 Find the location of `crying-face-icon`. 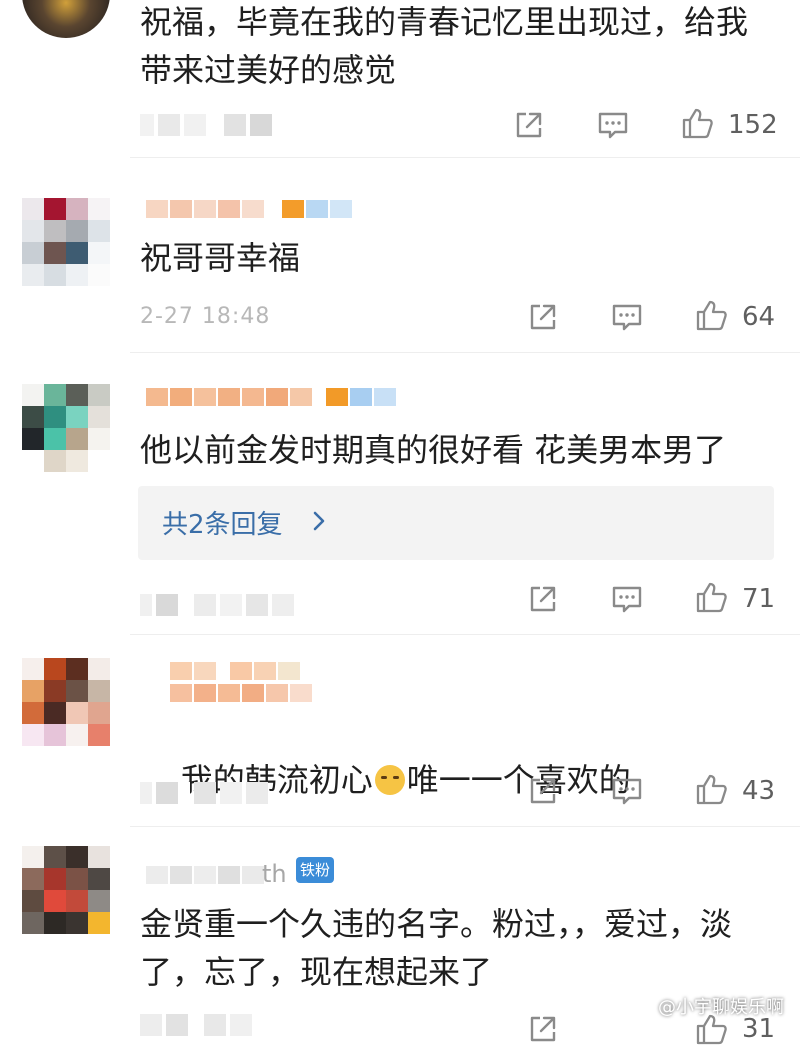

crying-face-icon is located at coordinates (389, 780).